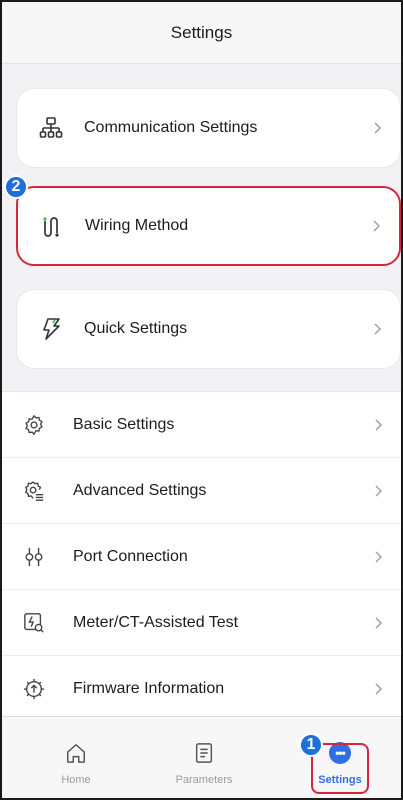  I want to click on port-connection-row: Port Connection, so click(201, 557).